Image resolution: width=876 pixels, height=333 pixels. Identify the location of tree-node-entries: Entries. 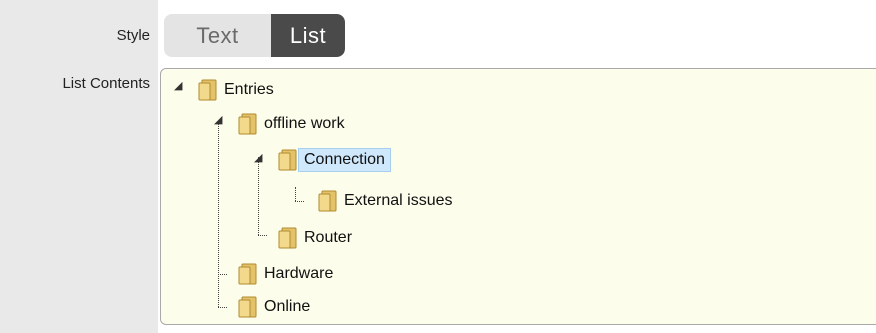
(236, 90).